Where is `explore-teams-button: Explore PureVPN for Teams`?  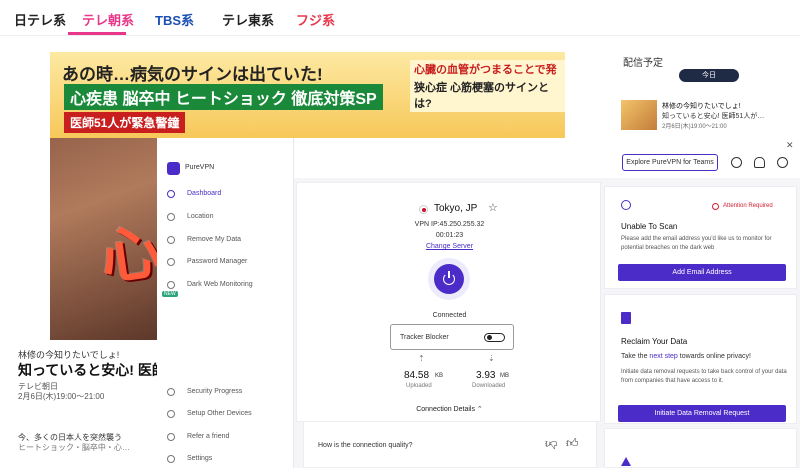
explore-teams-button: Explore PureVPN for Teams is located at coordinates (670, 162).